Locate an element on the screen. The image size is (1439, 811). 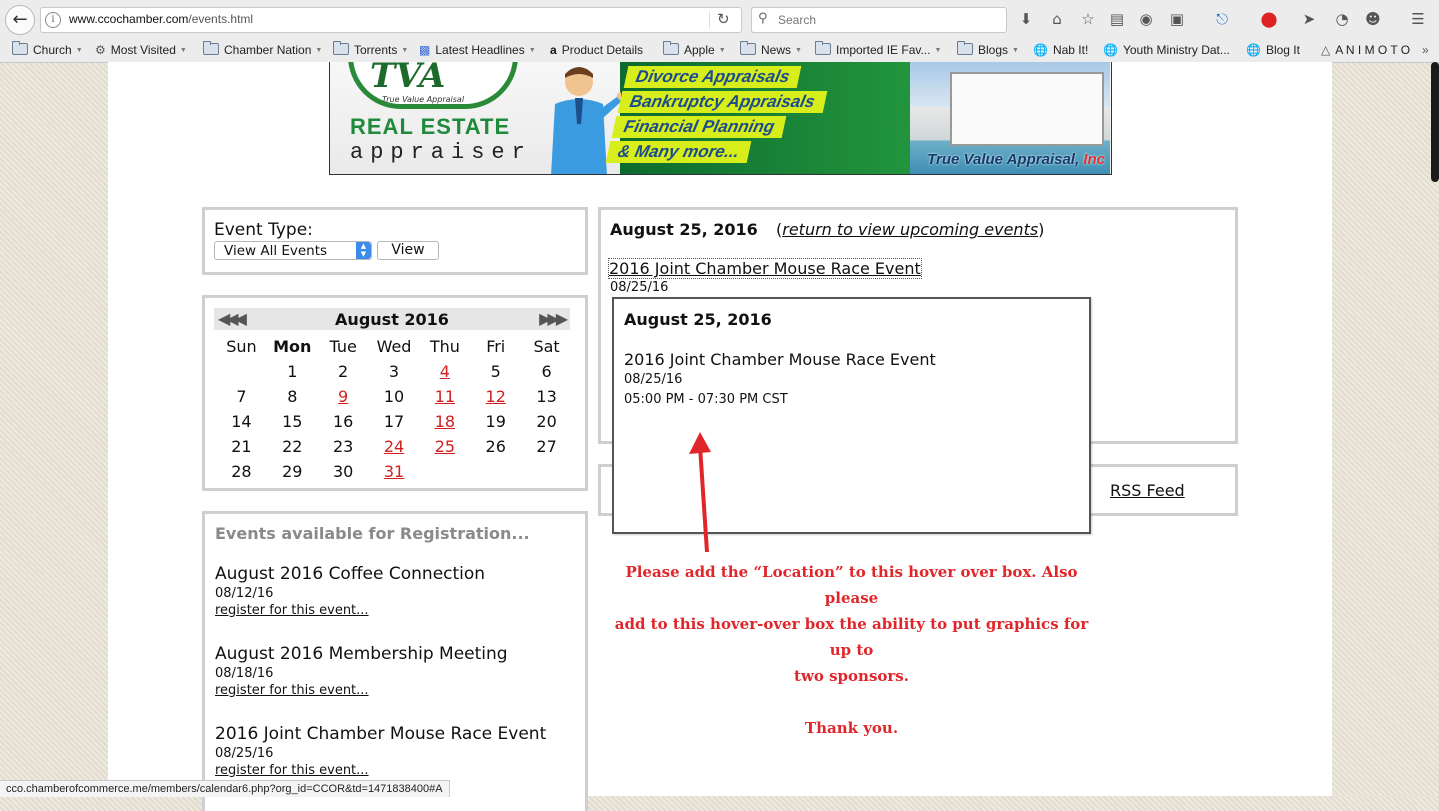
event-type-select: View All Events ▲ ▼ is located at coordinates (293, 250).